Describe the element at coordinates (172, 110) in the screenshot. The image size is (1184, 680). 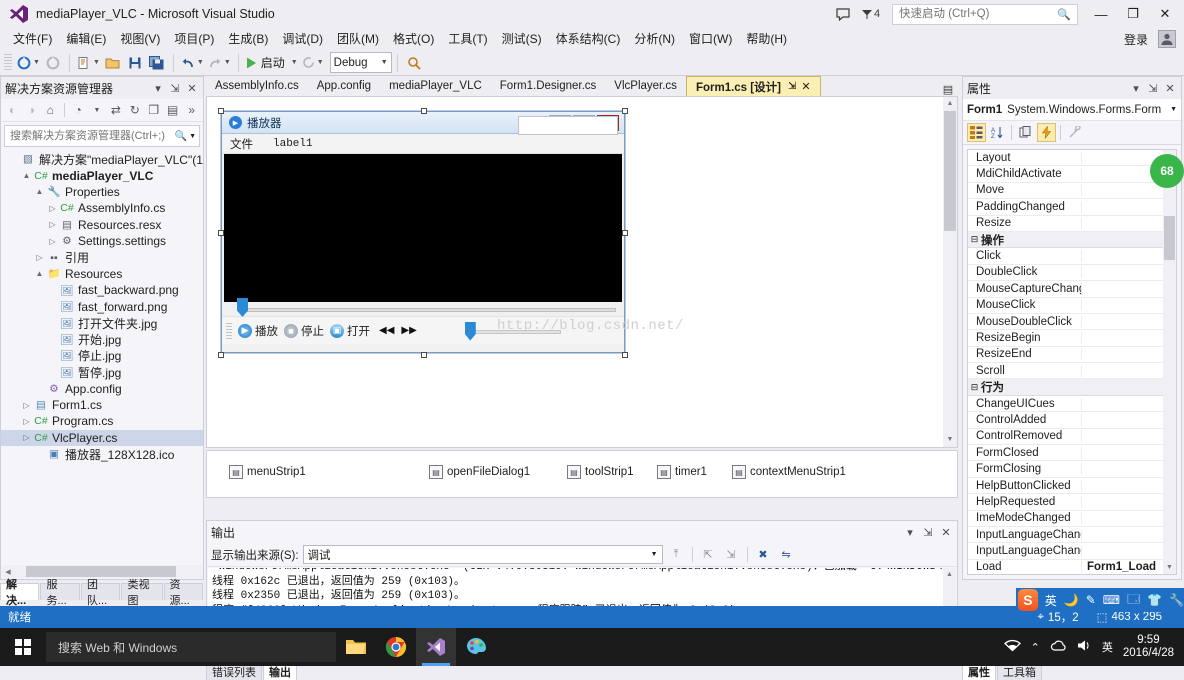
I see `properties-icon: ▤` at that location.